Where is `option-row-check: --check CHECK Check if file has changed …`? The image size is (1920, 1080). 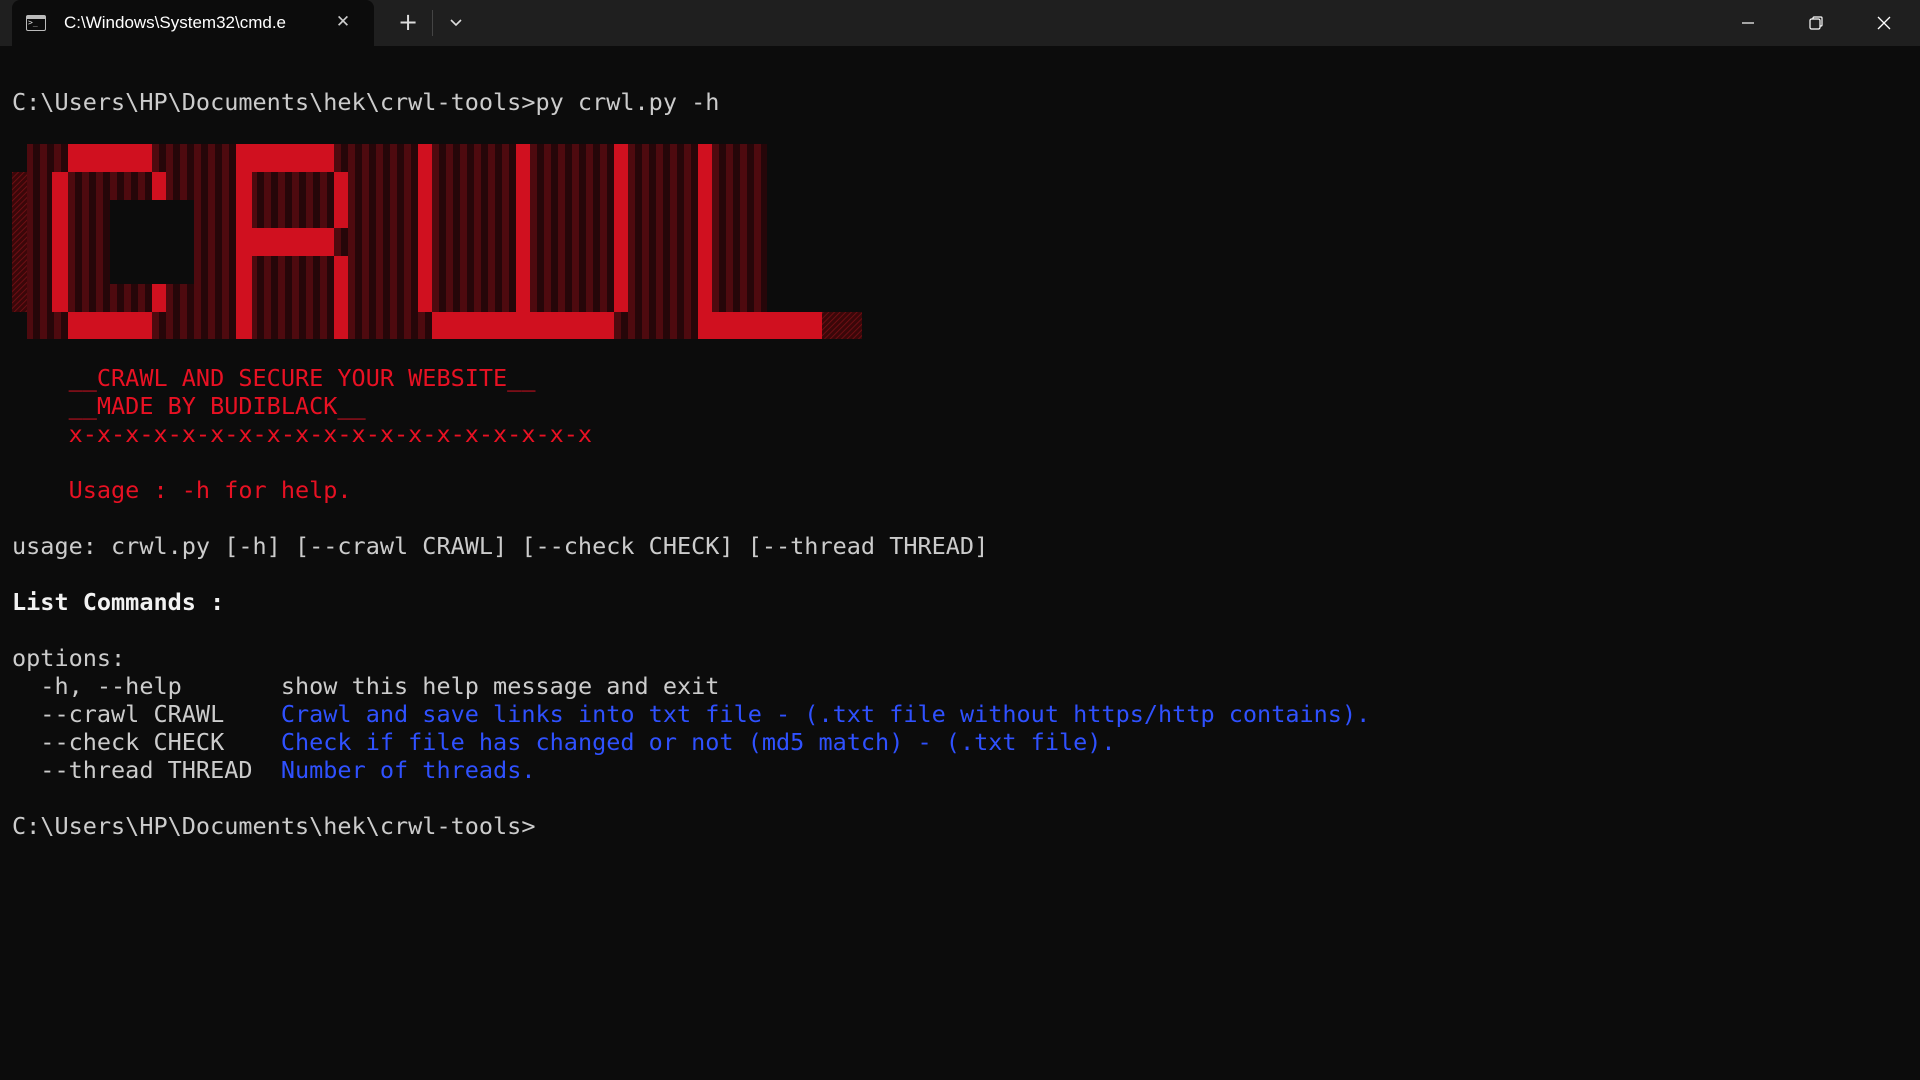 option-row-check: --check CHECK Check if file has changed … is located at coordinates (564, 742).